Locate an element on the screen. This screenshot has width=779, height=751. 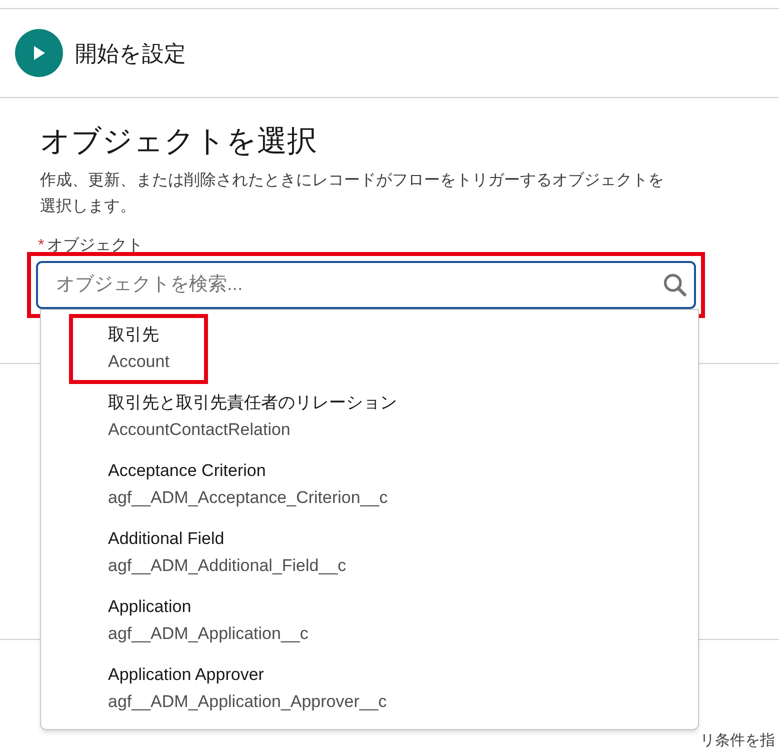
search-icon is located at coordinates (675, 285).